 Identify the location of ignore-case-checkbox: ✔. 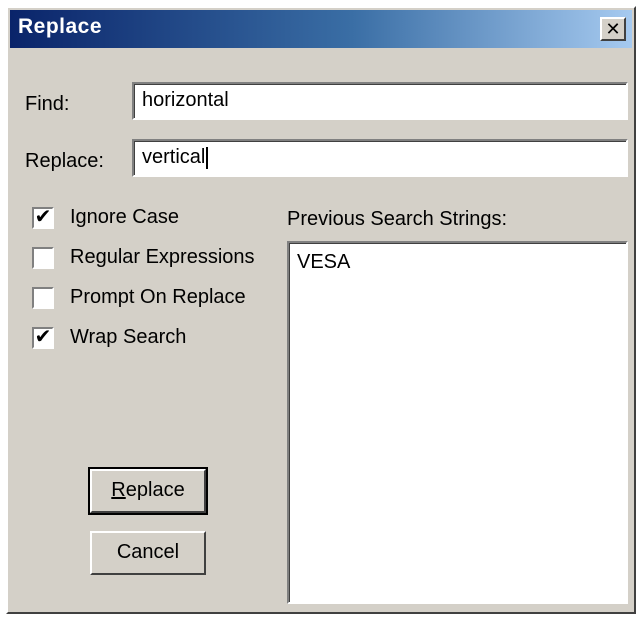
(43, 218).